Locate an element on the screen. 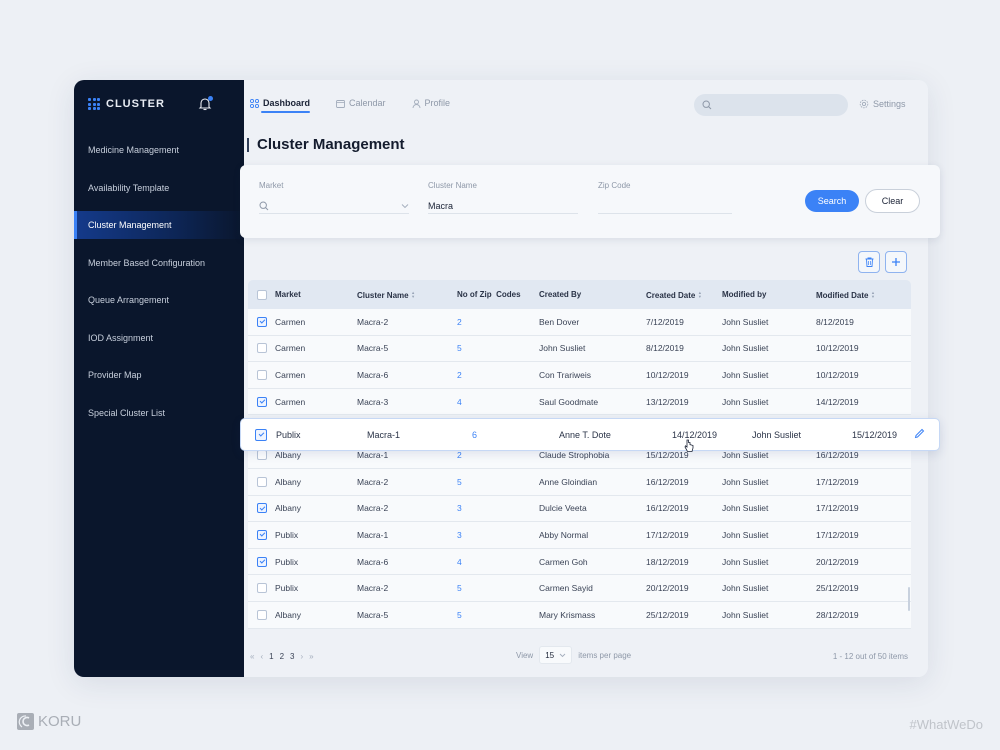  pagination: « ‹ 1 2 3 › » is located at coordinates (282, 656).